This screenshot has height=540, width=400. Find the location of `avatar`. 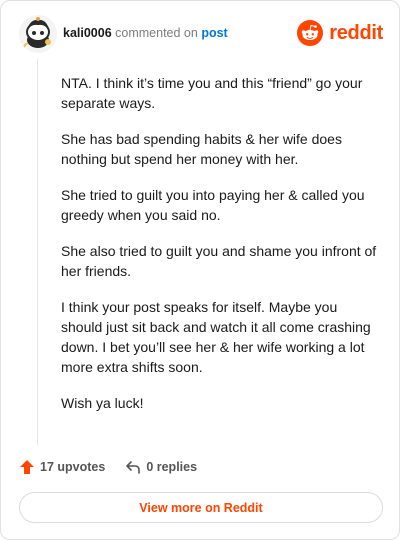

avatar is located at coordinates (38, 34).